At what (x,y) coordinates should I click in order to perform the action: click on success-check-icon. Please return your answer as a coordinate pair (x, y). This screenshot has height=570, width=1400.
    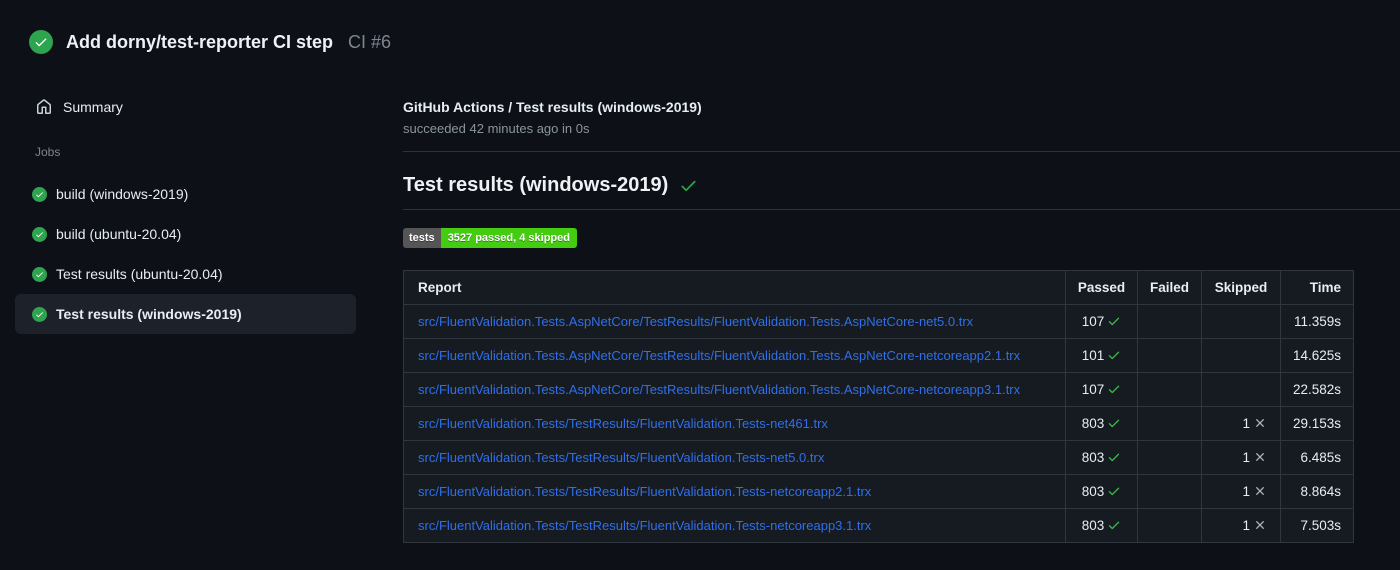
    Looking at the image, I should click on (688, 185).